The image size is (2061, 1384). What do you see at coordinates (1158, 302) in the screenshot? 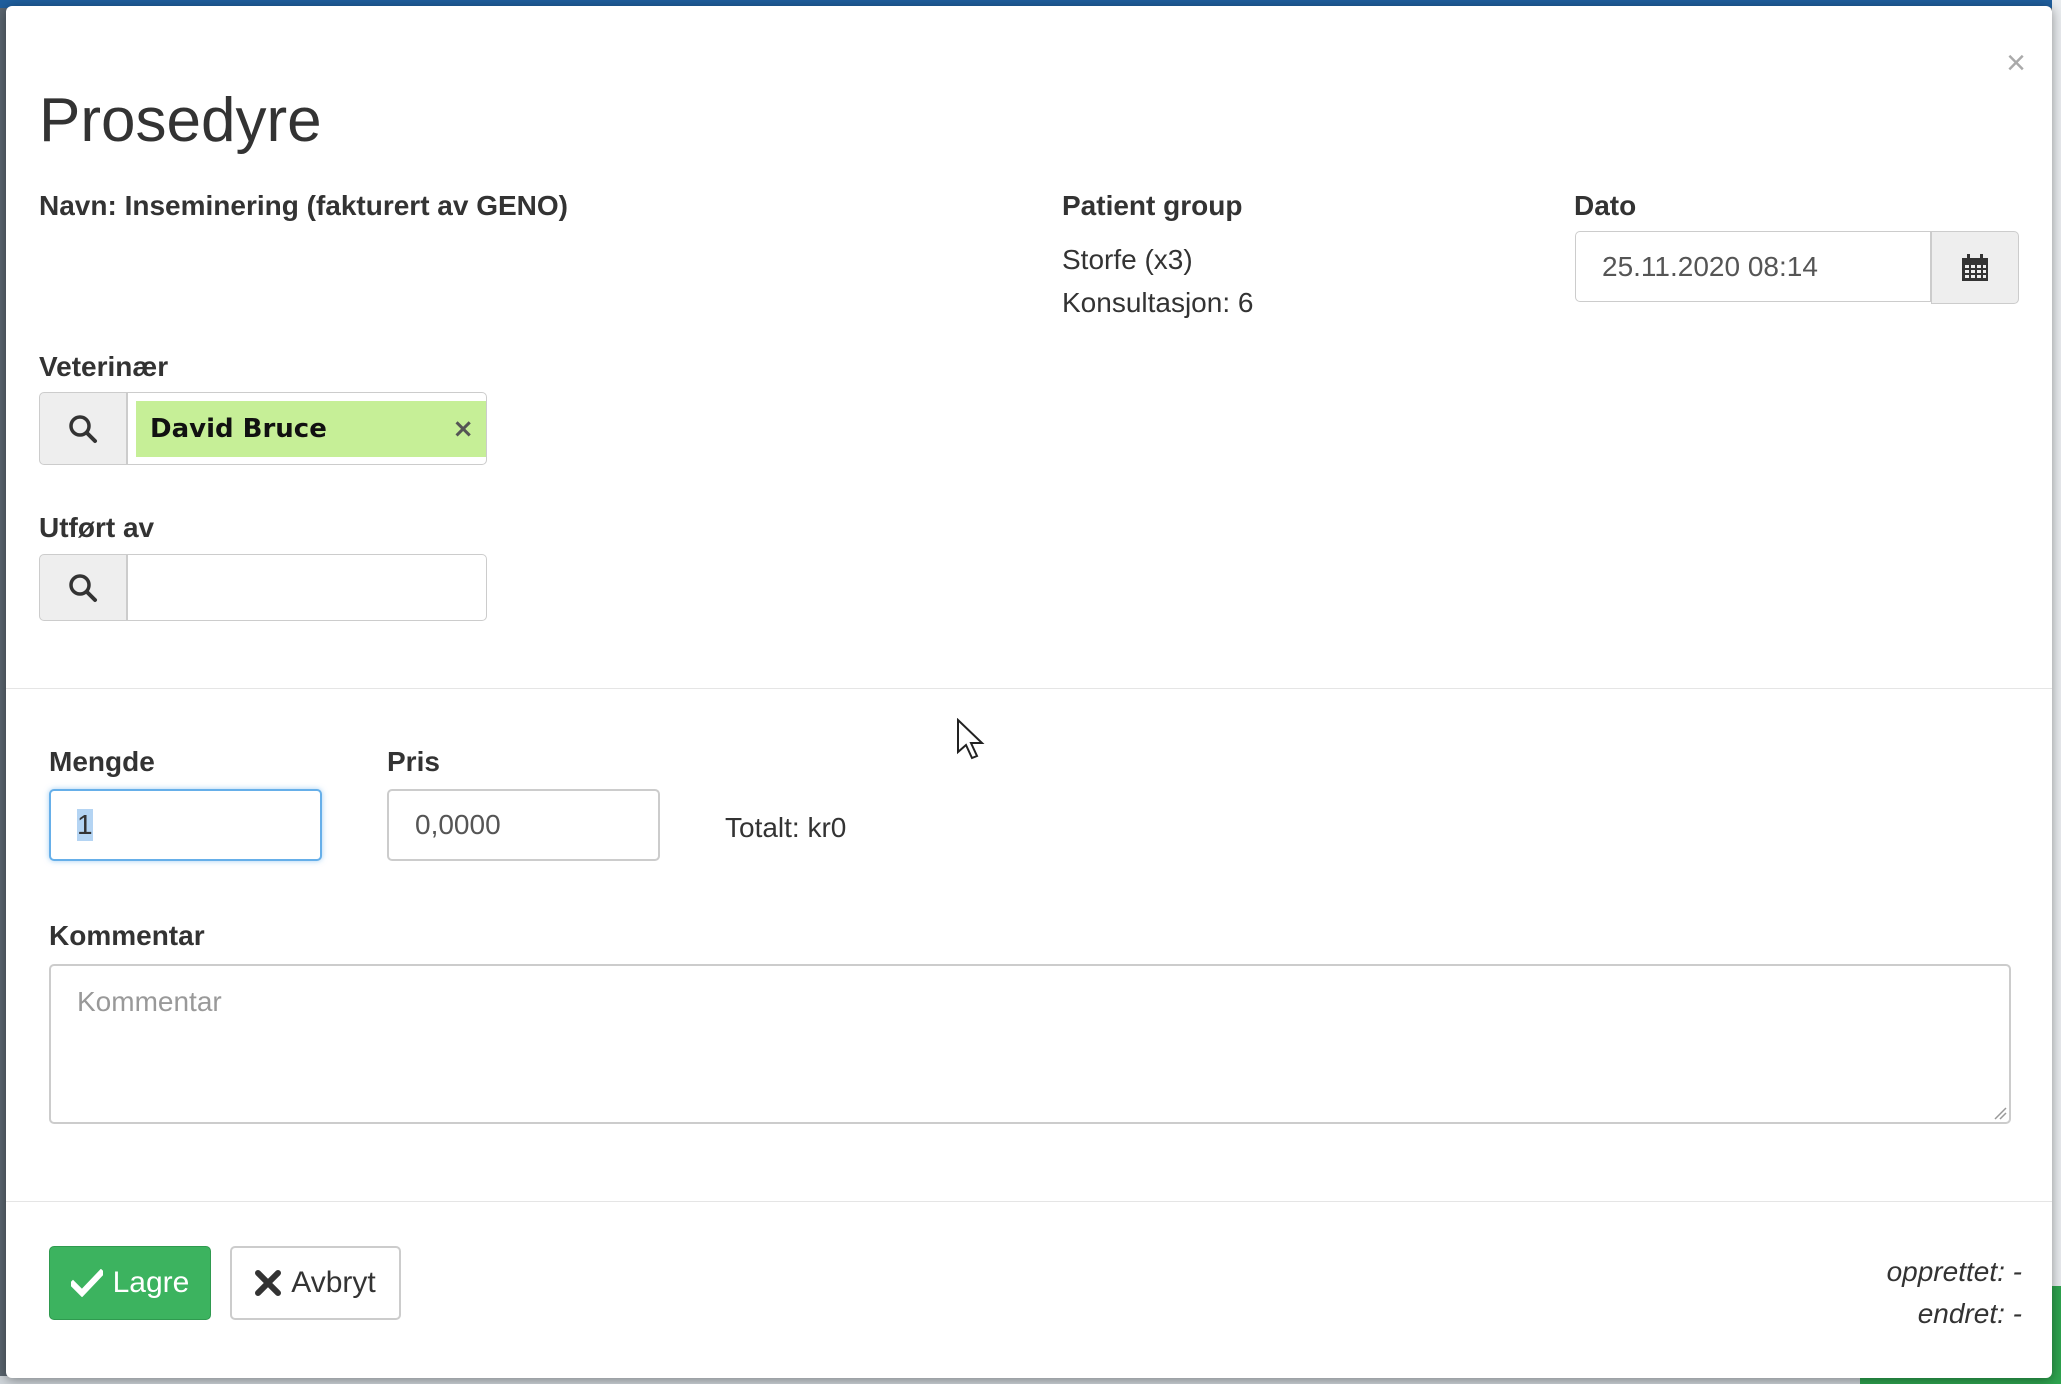
I see `consultation-number: Konsultasjon: 6` at bounding box center [1158, 302].